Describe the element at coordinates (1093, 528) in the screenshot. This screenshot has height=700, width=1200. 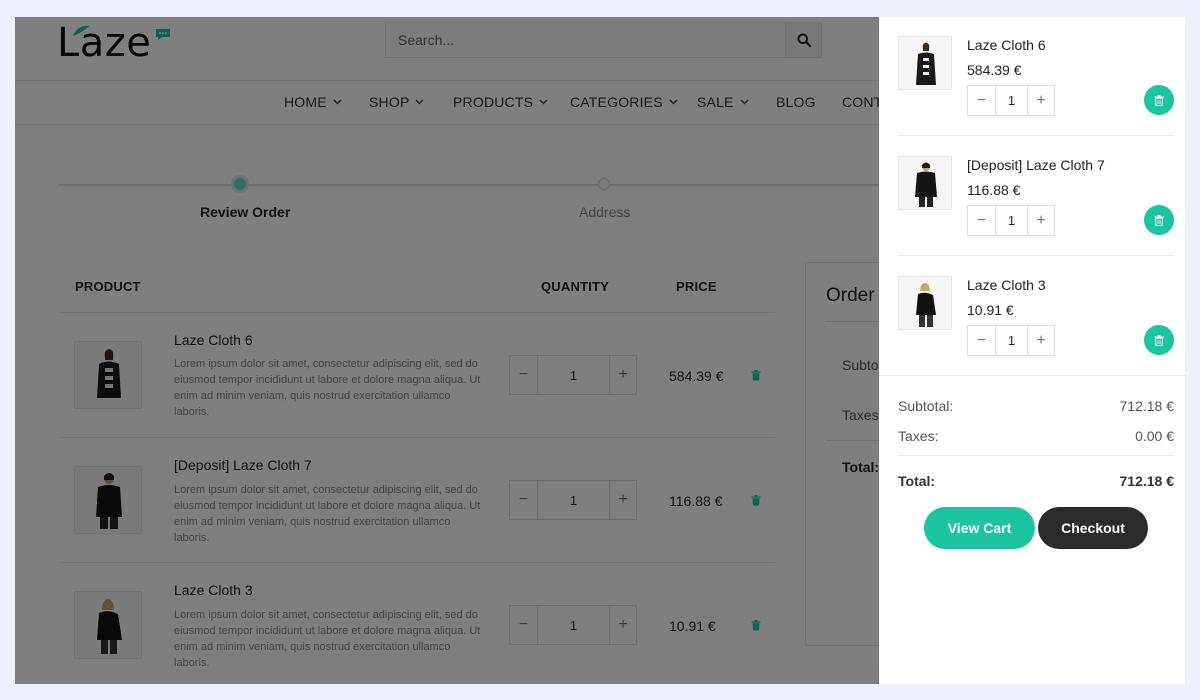
I see `checkout-button: Checkout` at that location.